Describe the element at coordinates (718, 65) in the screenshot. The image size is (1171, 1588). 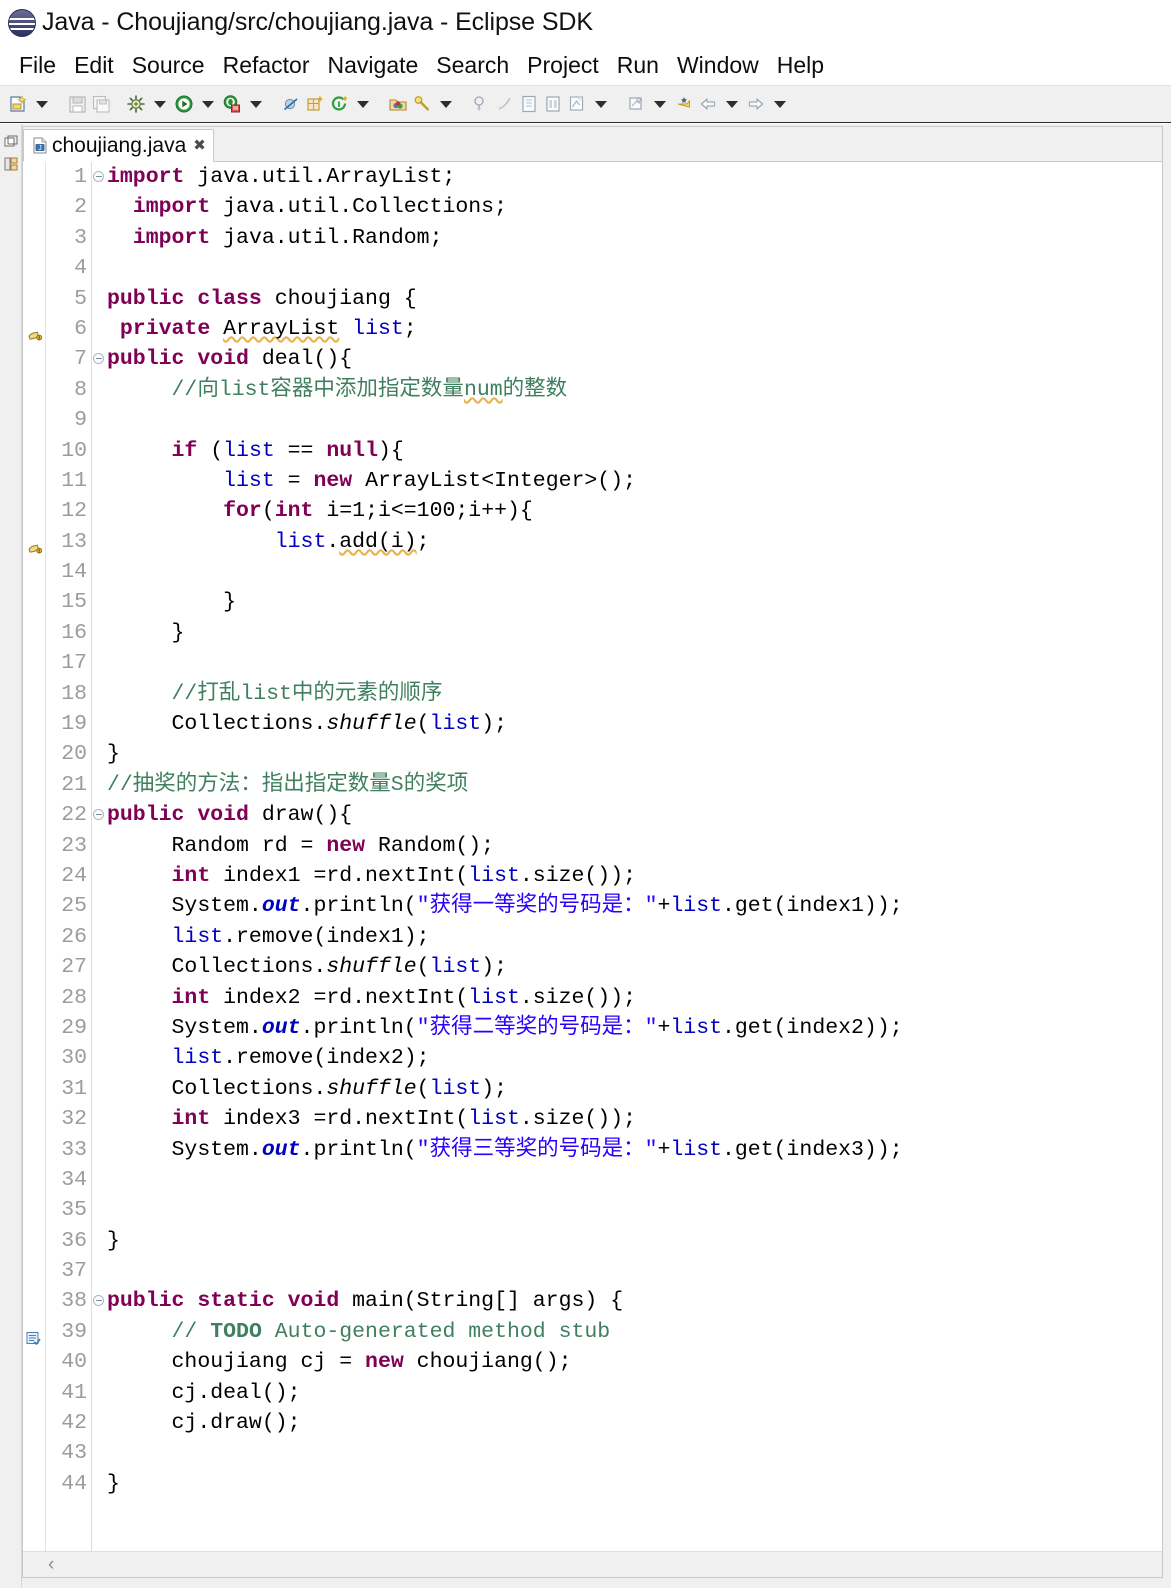
I see `menu-window: Window` at that location.